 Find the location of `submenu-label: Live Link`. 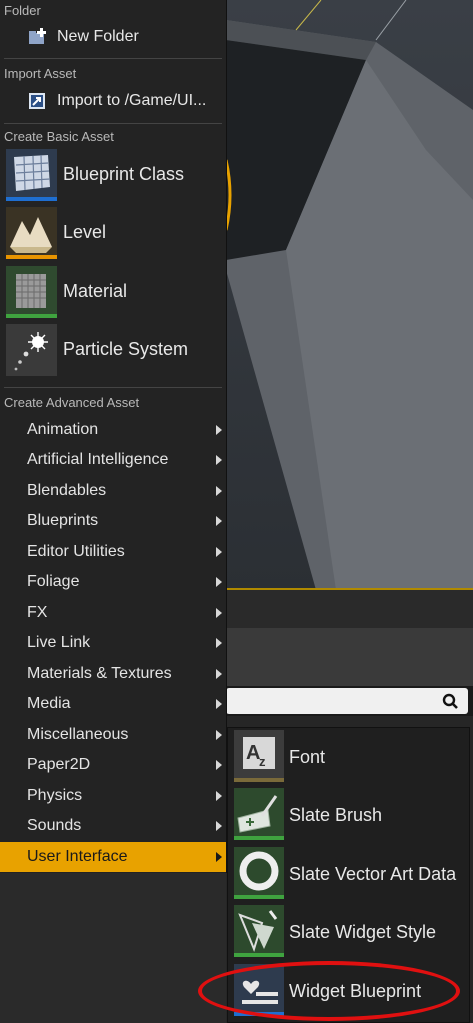

submenu-label: Live Link is located at coordinates (59, 642).